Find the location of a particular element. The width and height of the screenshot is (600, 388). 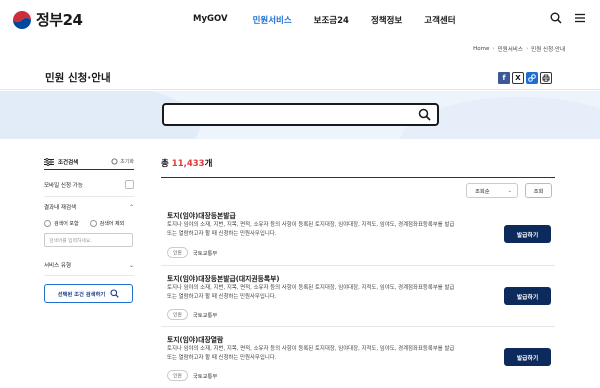

include-option: 검색어 포함 is located at coordinates (61, 223).